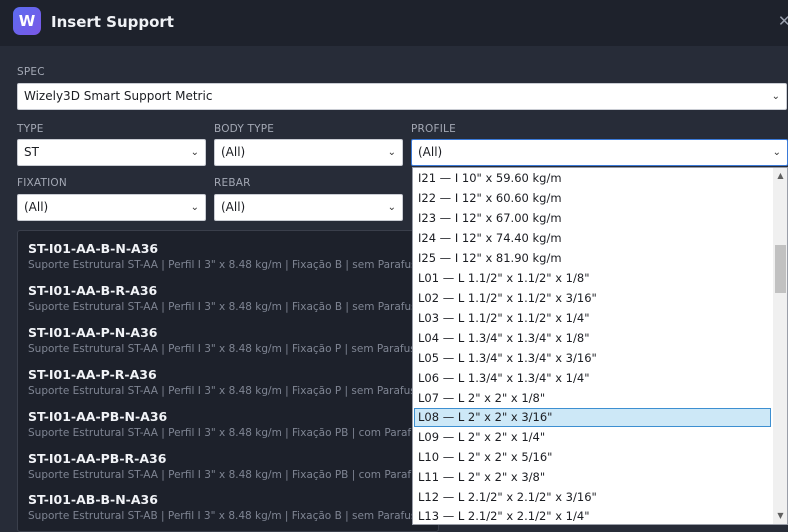 The image size is (788, 532). I want to click on dropdown-option: L12 — L 2.1/2" x 2.1/2" x 3/16", so click(592, 497).